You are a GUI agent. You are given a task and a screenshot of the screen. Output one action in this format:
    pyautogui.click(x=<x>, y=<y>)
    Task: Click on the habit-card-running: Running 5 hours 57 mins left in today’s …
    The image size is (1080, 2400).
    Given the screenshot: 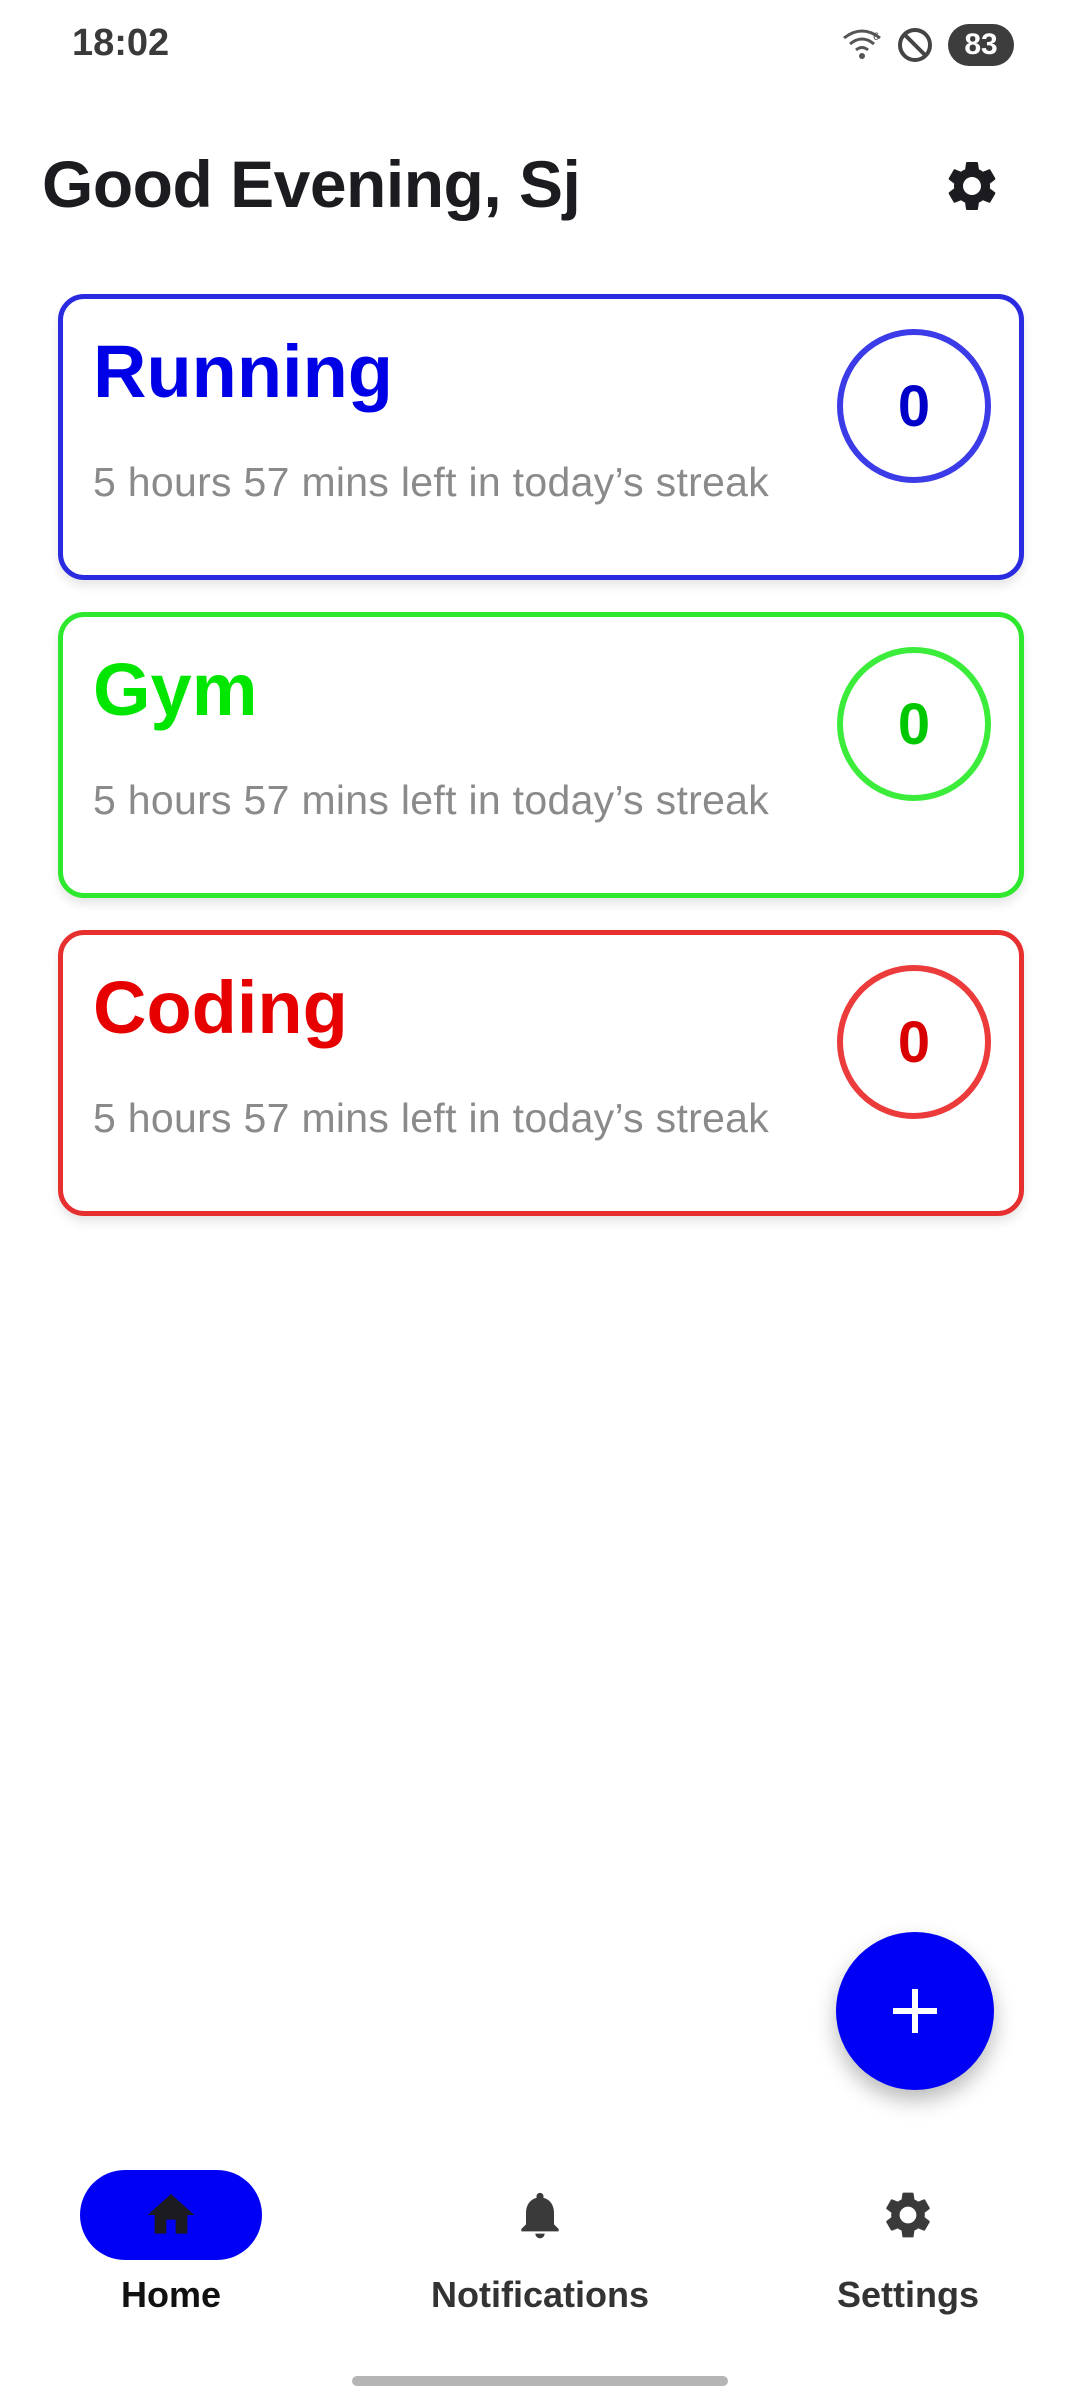 What is the action you would take?
    pyautogui.click(x=541, y=437)
    